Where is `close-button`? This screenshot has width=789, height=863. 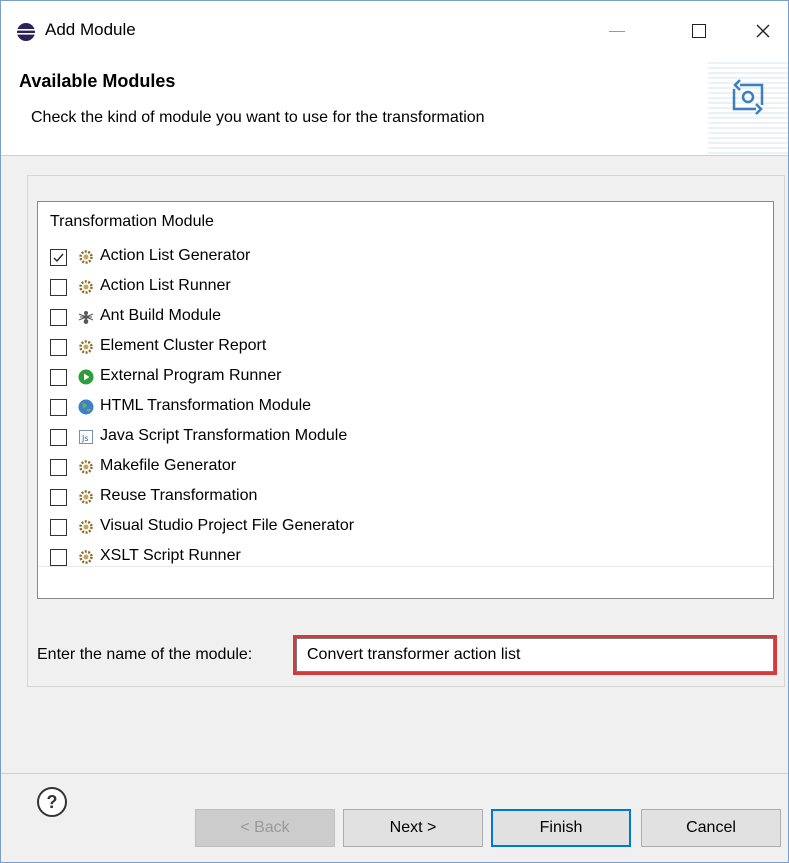
close-button is located at coordinates (763, 31).